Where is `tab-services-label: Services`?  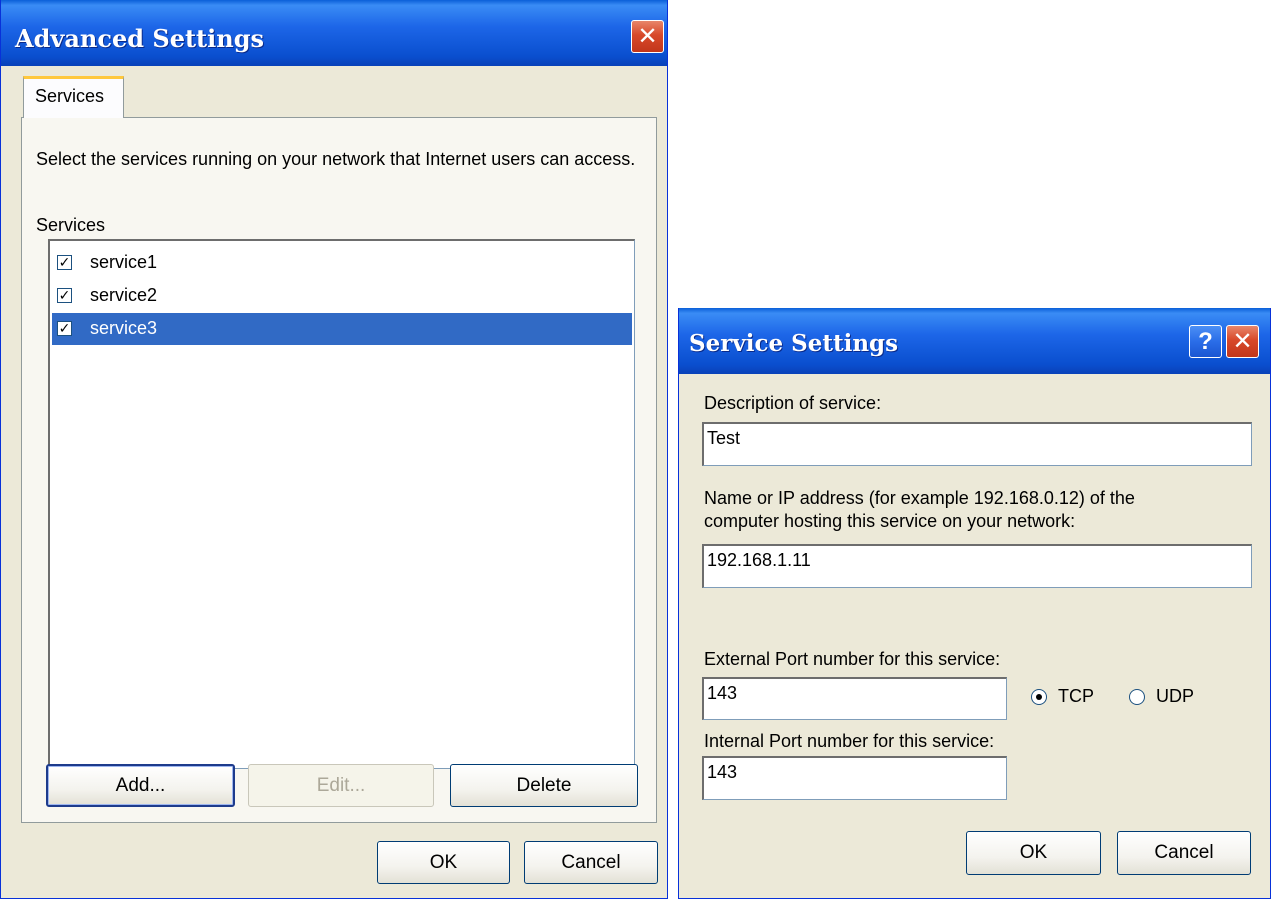
tab-services-label: Services is located at coordinates (70, 96).